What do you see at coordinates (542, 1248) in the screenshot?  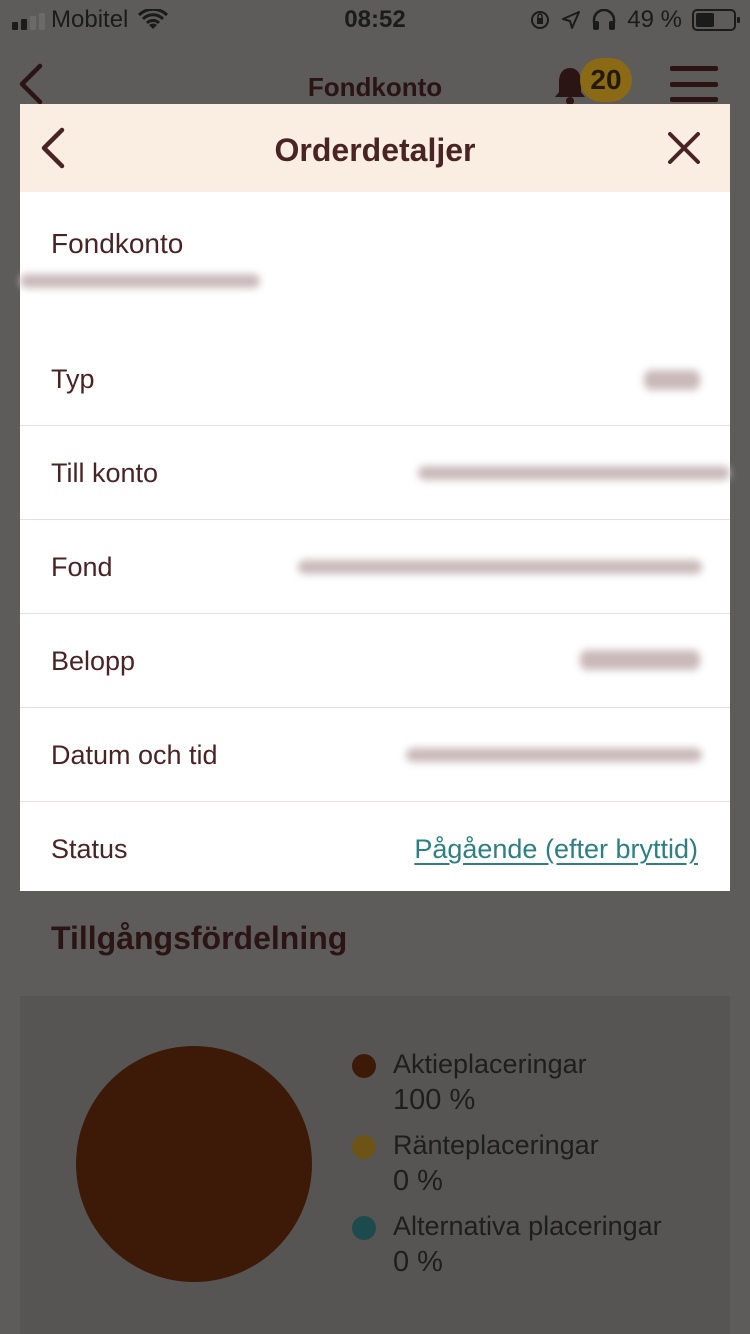 I see `legend-item: Alternativa placeringar 0 %` at bounding box center [542, 1248].